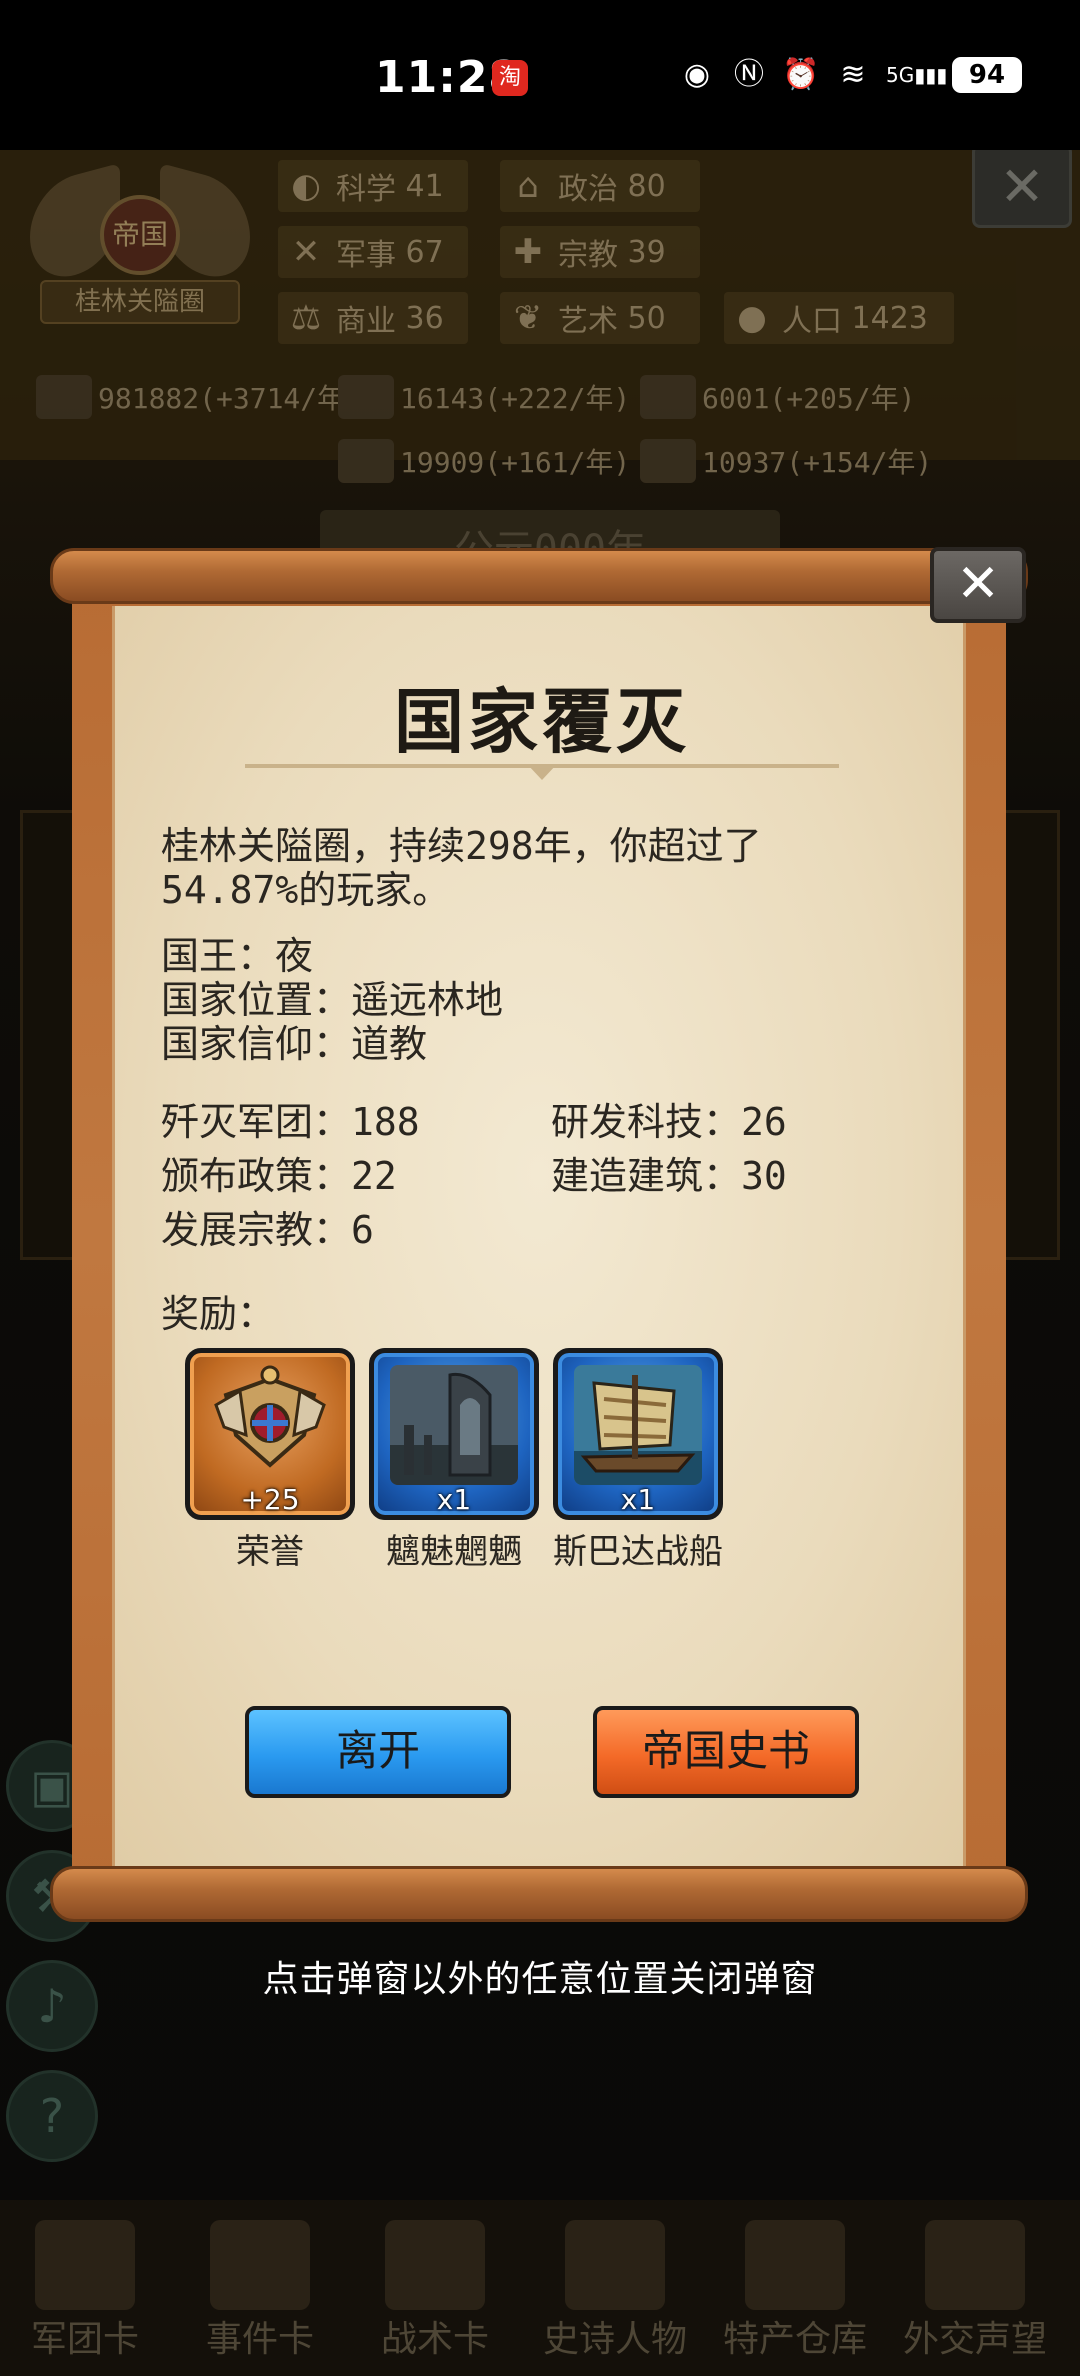 The width and height of the screenshot is (1080, 2376). I want to click on commerce-icon: ⚖, so click(306, 318).